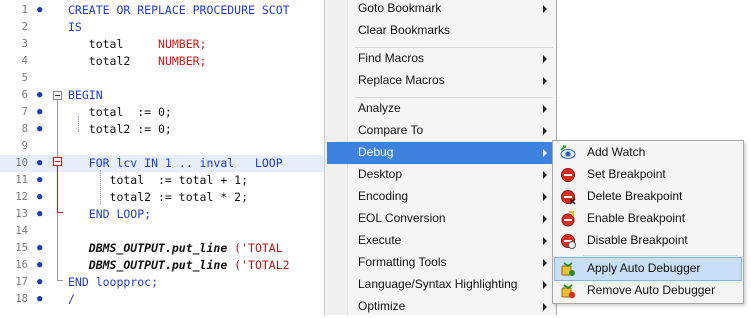  What do you see at coordinates (441, 219) in the screenshot?
I see `menu-item-eol-conversion: EOL Conversion` at bounding box center [441, 219].